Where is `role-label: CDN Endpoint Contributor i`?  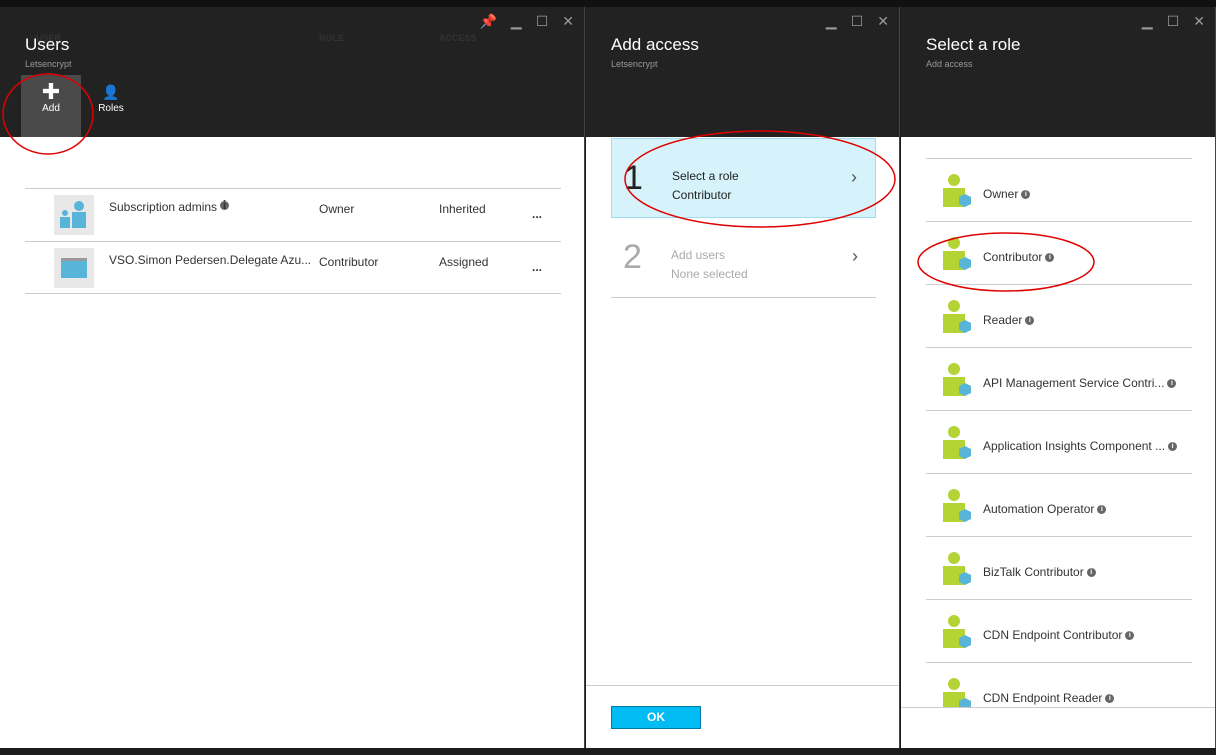
role-label: CDN Endpoint Contributor i is located at coordinates (1059, 635).